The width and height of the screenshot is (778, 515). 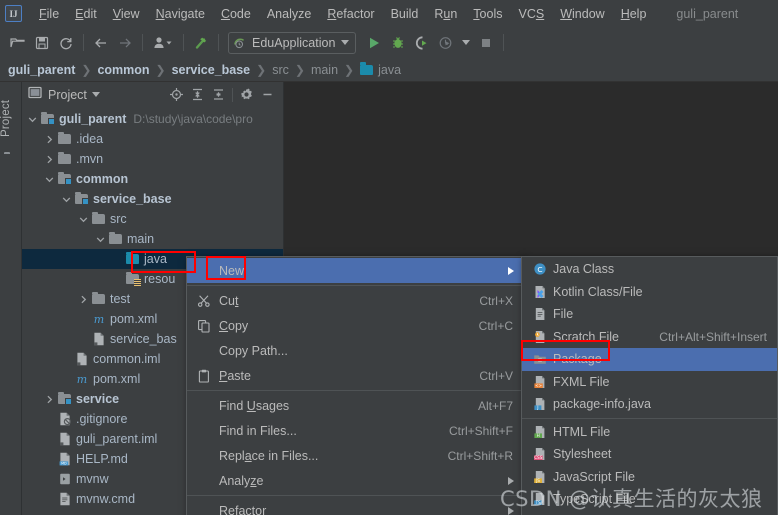 What do you see at coordinates (267, 94) in the screenshot?
I see `hide-icon` at bounding box center [267, 94].